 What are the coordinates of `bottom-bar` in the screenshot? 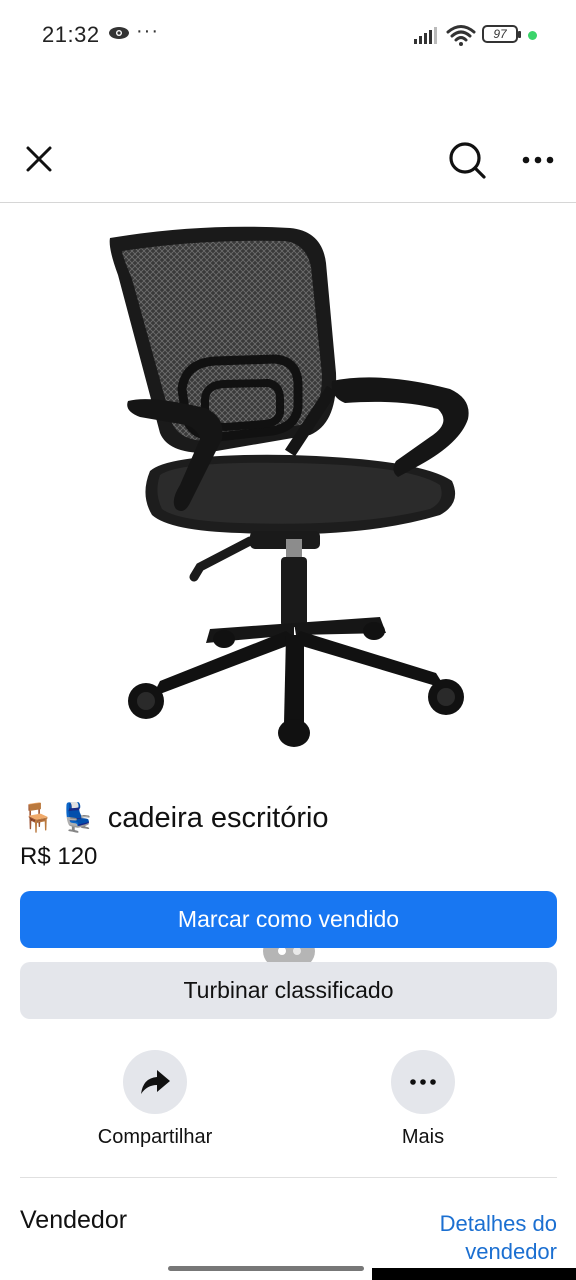 It's located at (474, 1274).